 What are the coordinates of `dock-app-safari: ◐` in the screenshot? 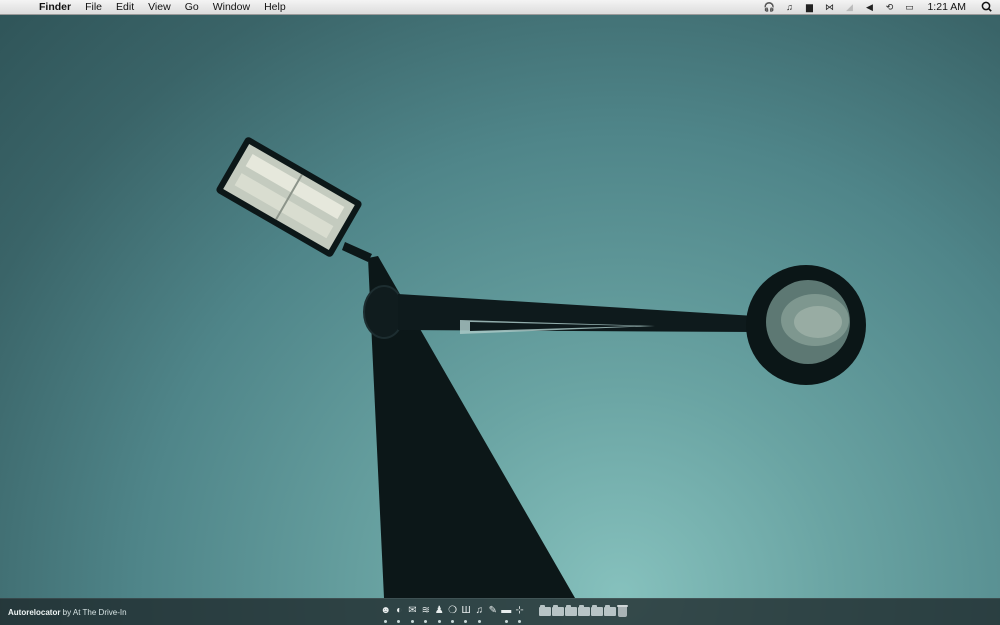 It's located at (398, 615).